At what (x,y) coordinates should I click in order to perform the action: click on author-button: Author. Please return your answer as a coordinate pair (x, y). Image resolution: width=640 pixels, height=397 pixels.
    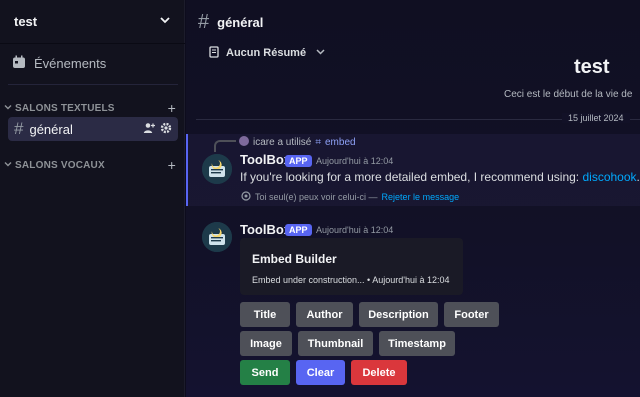
    Looking at the image, I should click on (324, 314).